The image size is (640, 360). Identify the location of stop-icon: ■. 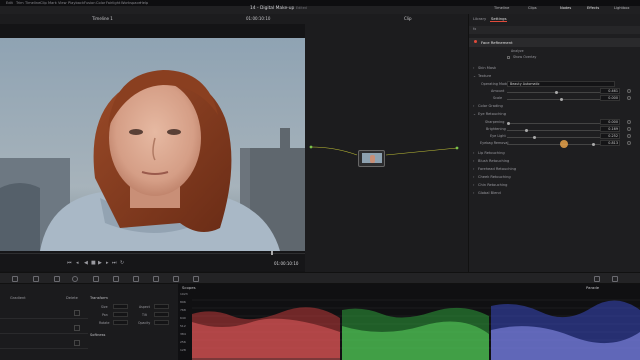
(93, 263).